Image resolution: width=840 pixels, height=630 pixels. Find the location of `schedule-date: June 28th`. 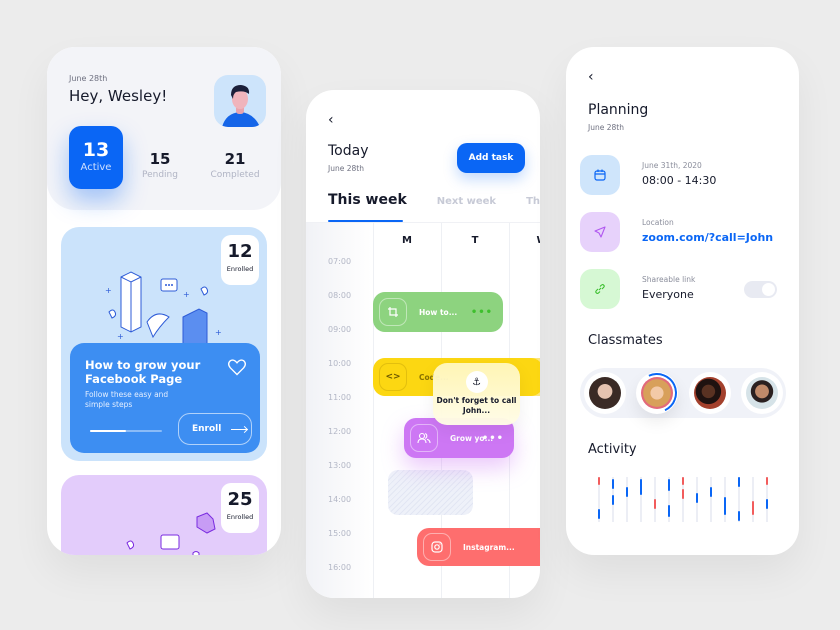

schedule-date: June 28th is located at coordinates (346, 168).